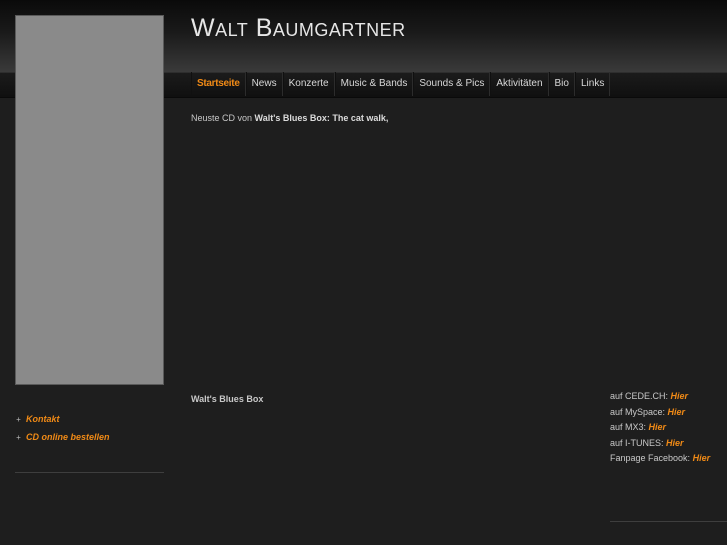 The image size is (727, 545). What do you see at coordinates (321, 118) in the screenshot?
I see `intro-cd-title: Walt's Blues Box: The cat walk,` at bounding box center [321, 118].